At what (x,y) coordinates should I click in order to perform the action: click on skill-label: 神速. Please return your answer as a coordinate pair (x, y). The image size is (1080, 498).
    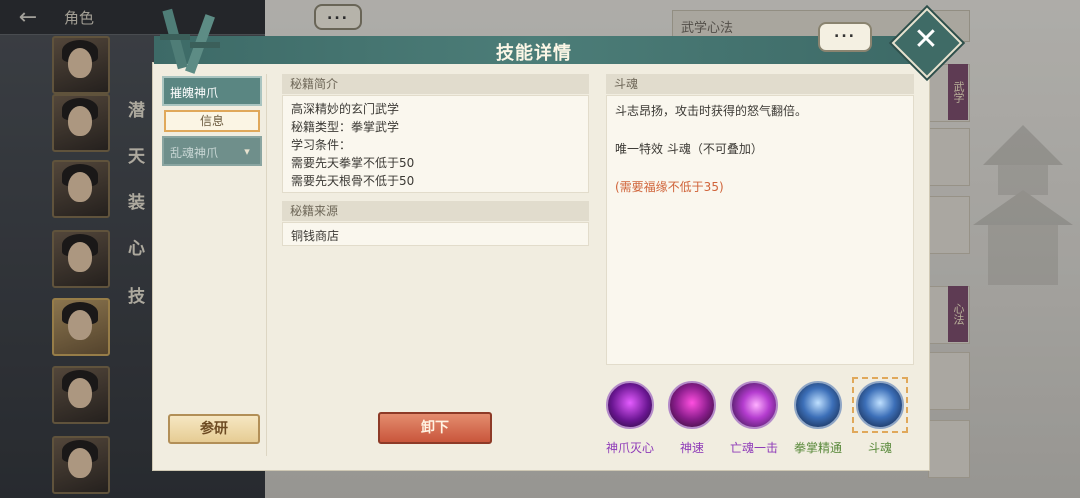
    Looking at the image, I should click on (691, 448).